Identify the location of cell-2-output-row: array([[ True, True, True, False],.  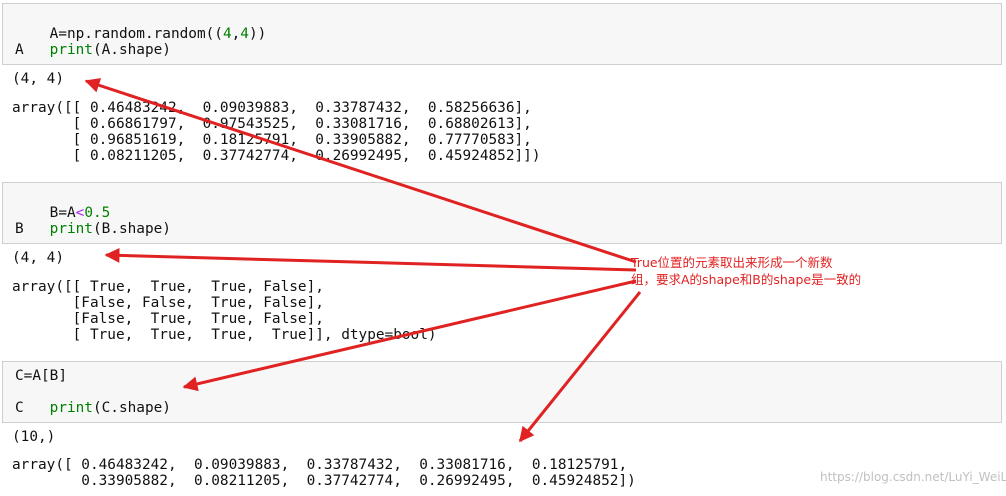
(168, 287).